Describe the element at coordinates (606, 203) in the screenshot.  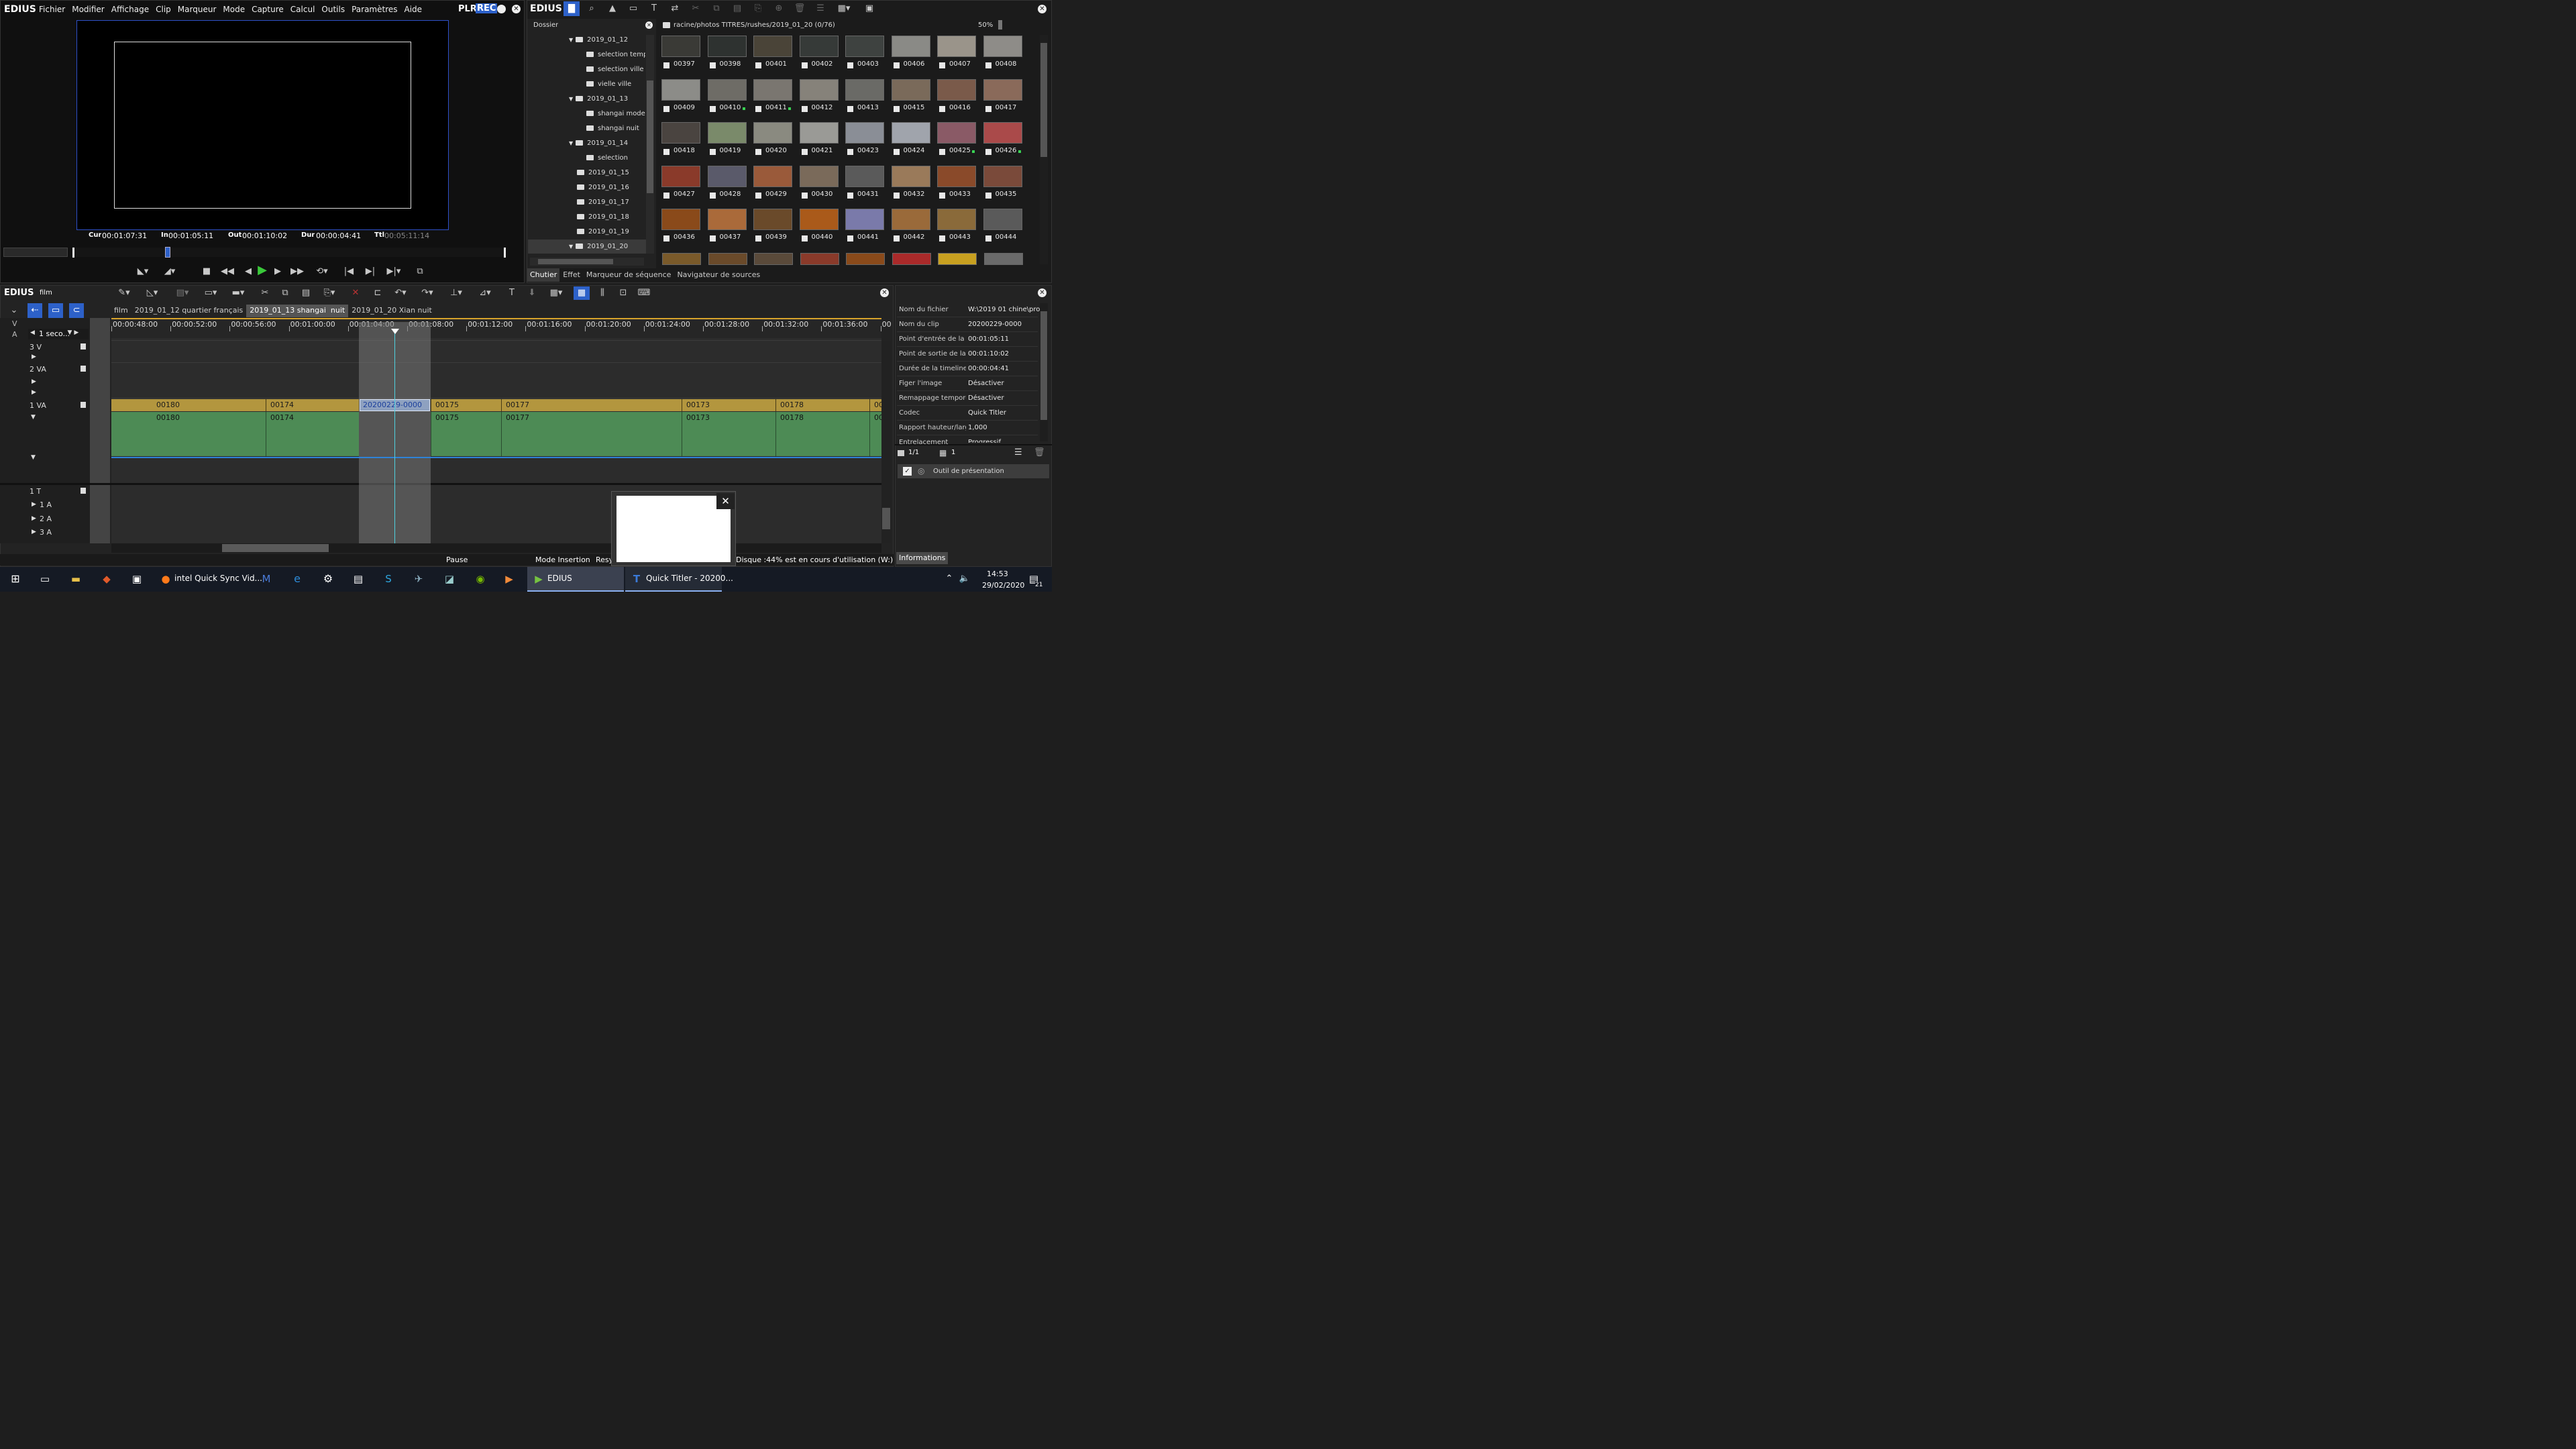
I see `tree-item: 2019_01_17` at that location.